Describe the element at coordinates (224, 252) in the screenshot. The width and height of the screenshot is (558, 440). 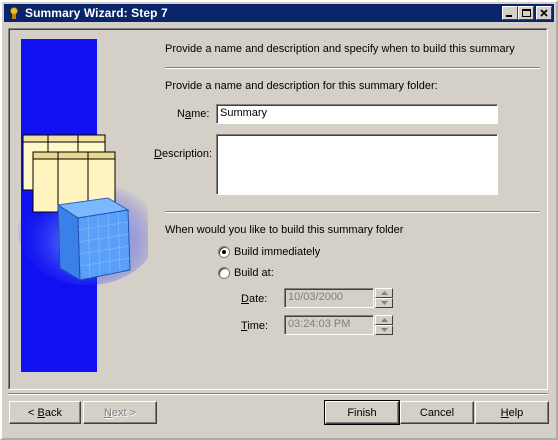
I see `build-immediately-radio` at that location.